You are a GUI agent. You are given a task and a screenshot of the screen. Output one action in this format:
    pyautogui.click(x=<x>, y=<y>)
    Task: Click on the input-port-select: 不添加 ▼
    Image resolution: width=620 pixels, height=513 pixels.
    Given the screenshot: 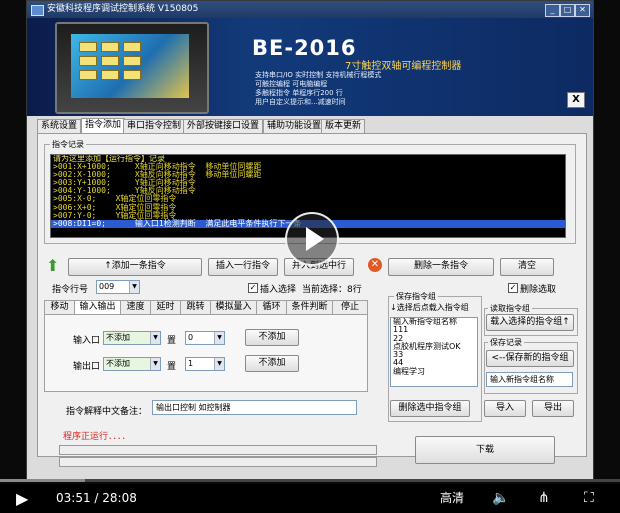 What is the action you would take?
    pyautogui.click(x=132, y=338)
    